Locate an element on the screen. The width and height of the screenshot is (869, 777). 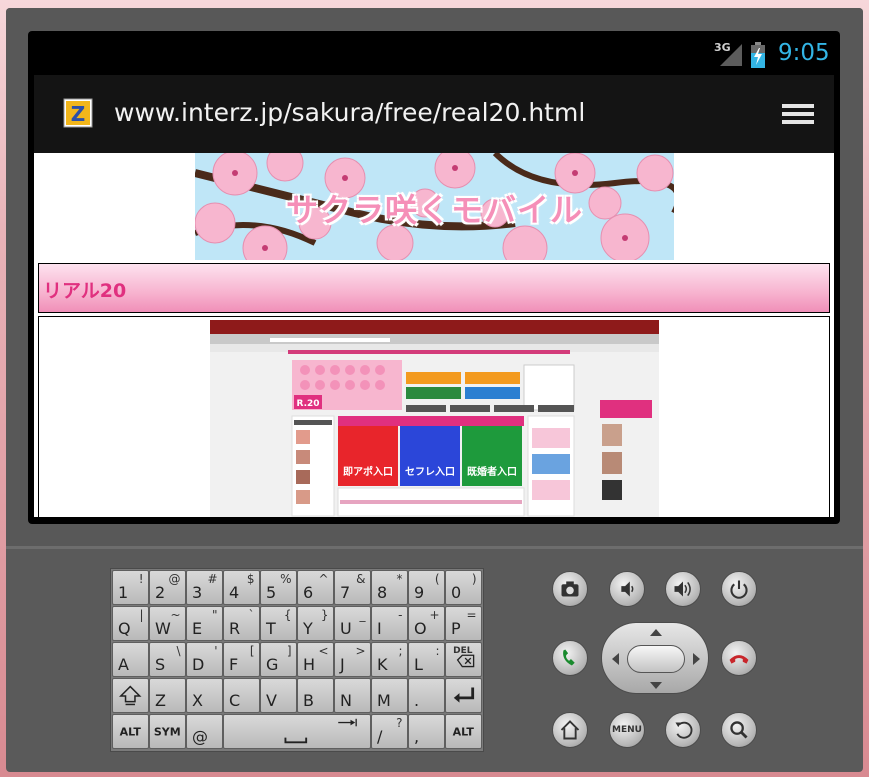
key-o: O + is located at coordinates (426, 623).